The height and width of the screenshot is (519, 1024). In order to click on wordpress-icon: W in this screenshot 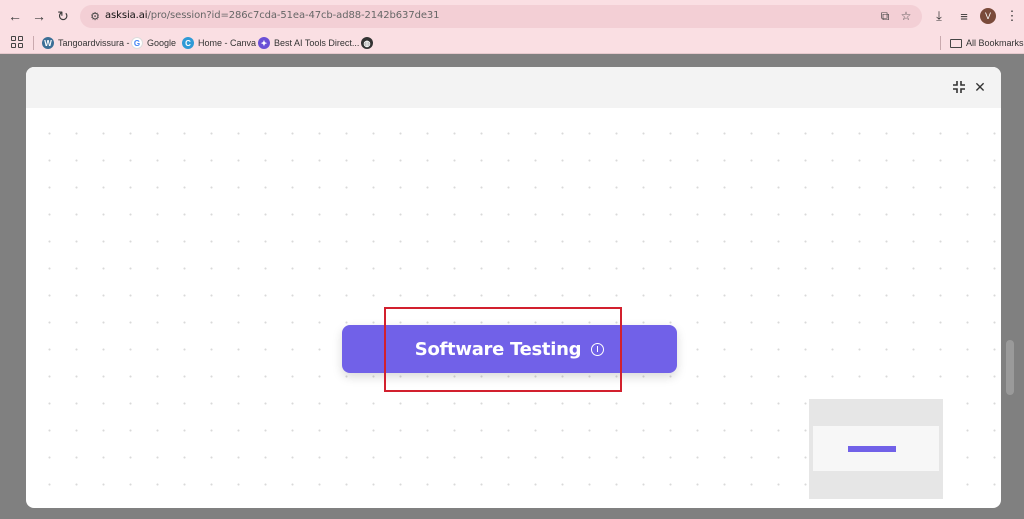, I will do `click(48, 43)`.